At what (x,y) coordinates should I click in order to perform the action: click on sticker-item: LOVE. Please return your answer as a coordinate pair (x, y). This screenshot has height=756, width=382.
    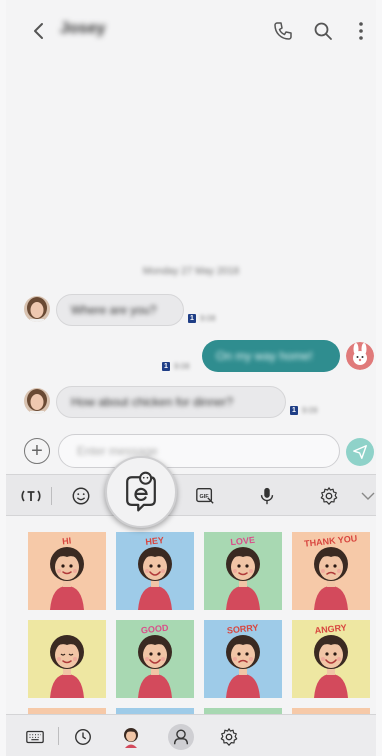
    Looking at the image, I should click on (243, 571).